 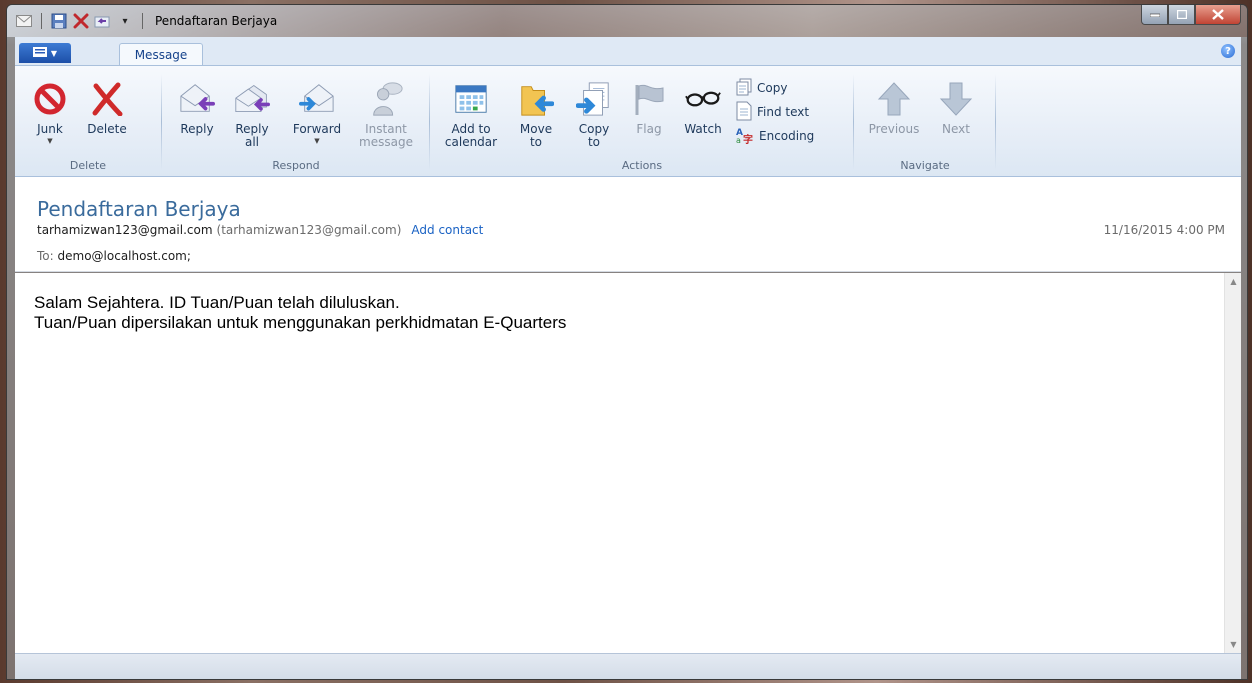 What do you see at coordinates (956, 99) in the screenshot?
I see `arrow-down-icon` at bounding box center [956, 99].